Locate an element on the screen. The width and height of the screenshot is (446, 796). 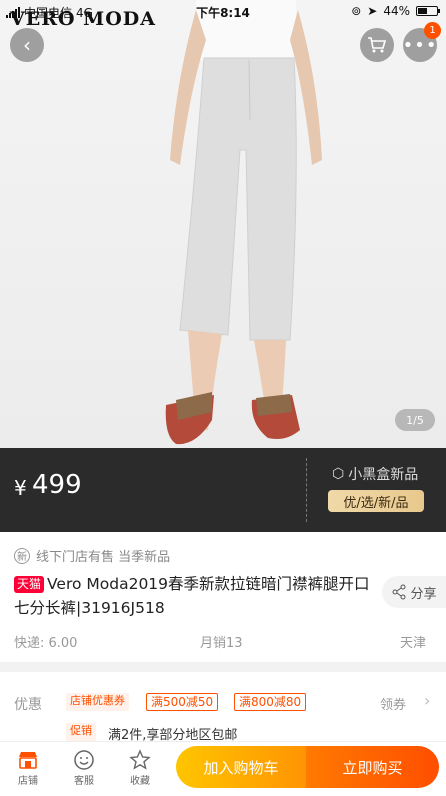
promo-label: 优惠 is located at coordinates (28, 705).